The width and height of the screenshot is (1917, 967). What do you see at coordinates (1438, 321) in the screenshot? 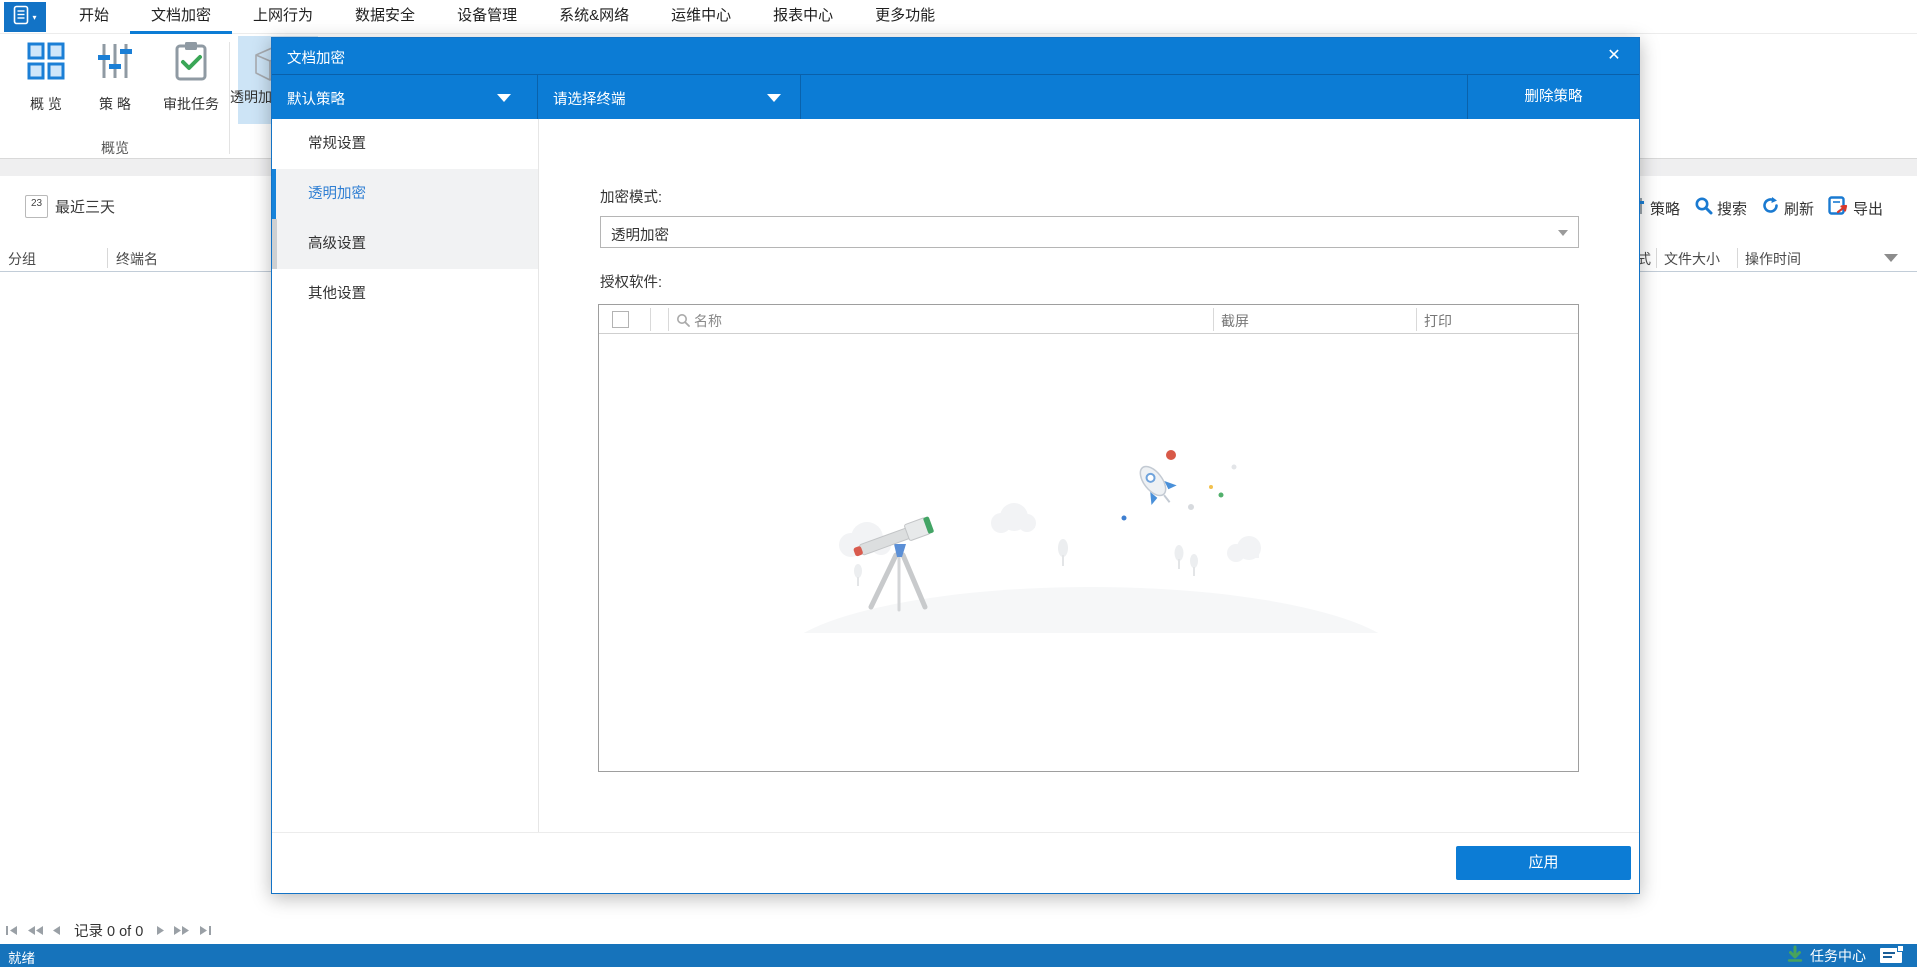
I see `column-header-print: 打印` at bounding box center [1438, 321].